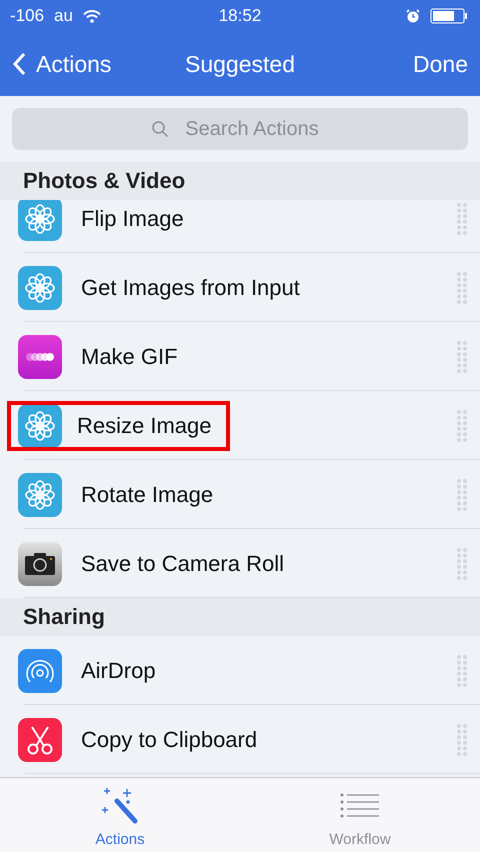 This screenshot has width=480, height=852. I want to click on alarm-icon, so click(413, 16).